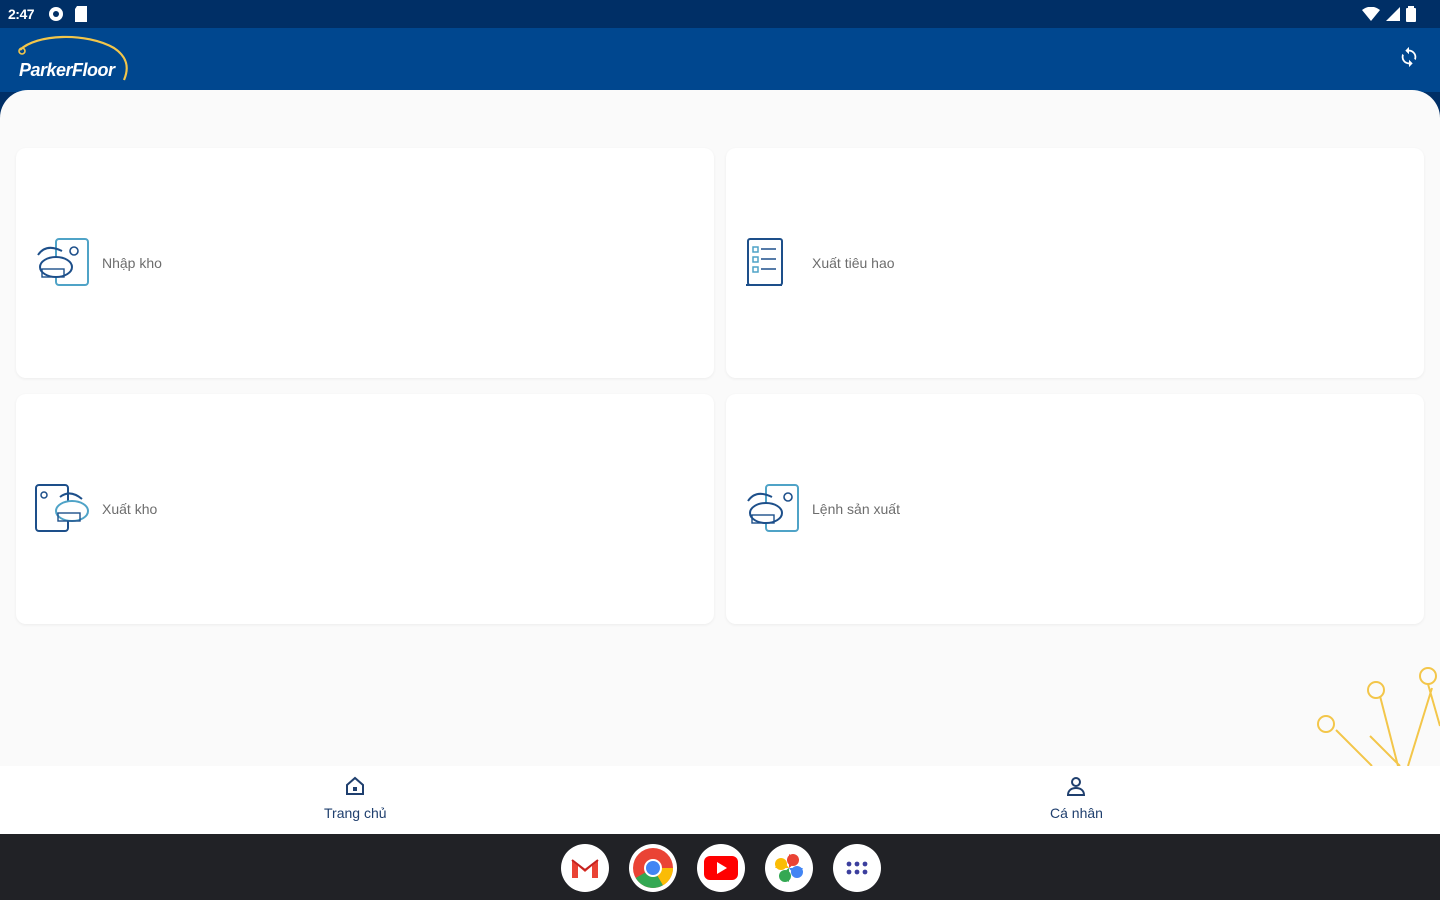  Describe the element at coordinates (355, 788) in the screenshot. I see `home-icon` at that location.